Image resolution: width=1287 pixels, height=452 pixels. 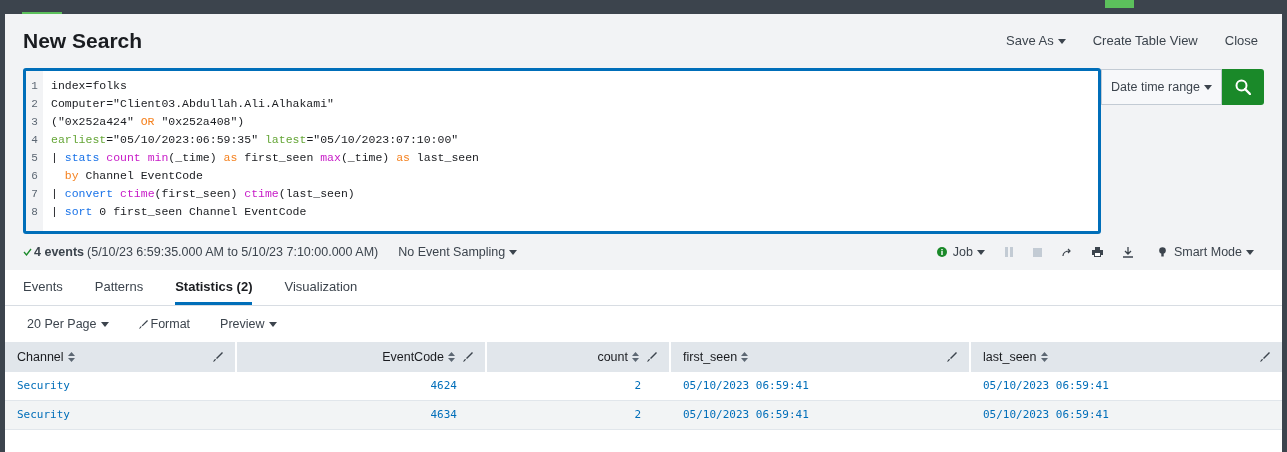 I want to click on download-icon, so click(x=1127, y=252).